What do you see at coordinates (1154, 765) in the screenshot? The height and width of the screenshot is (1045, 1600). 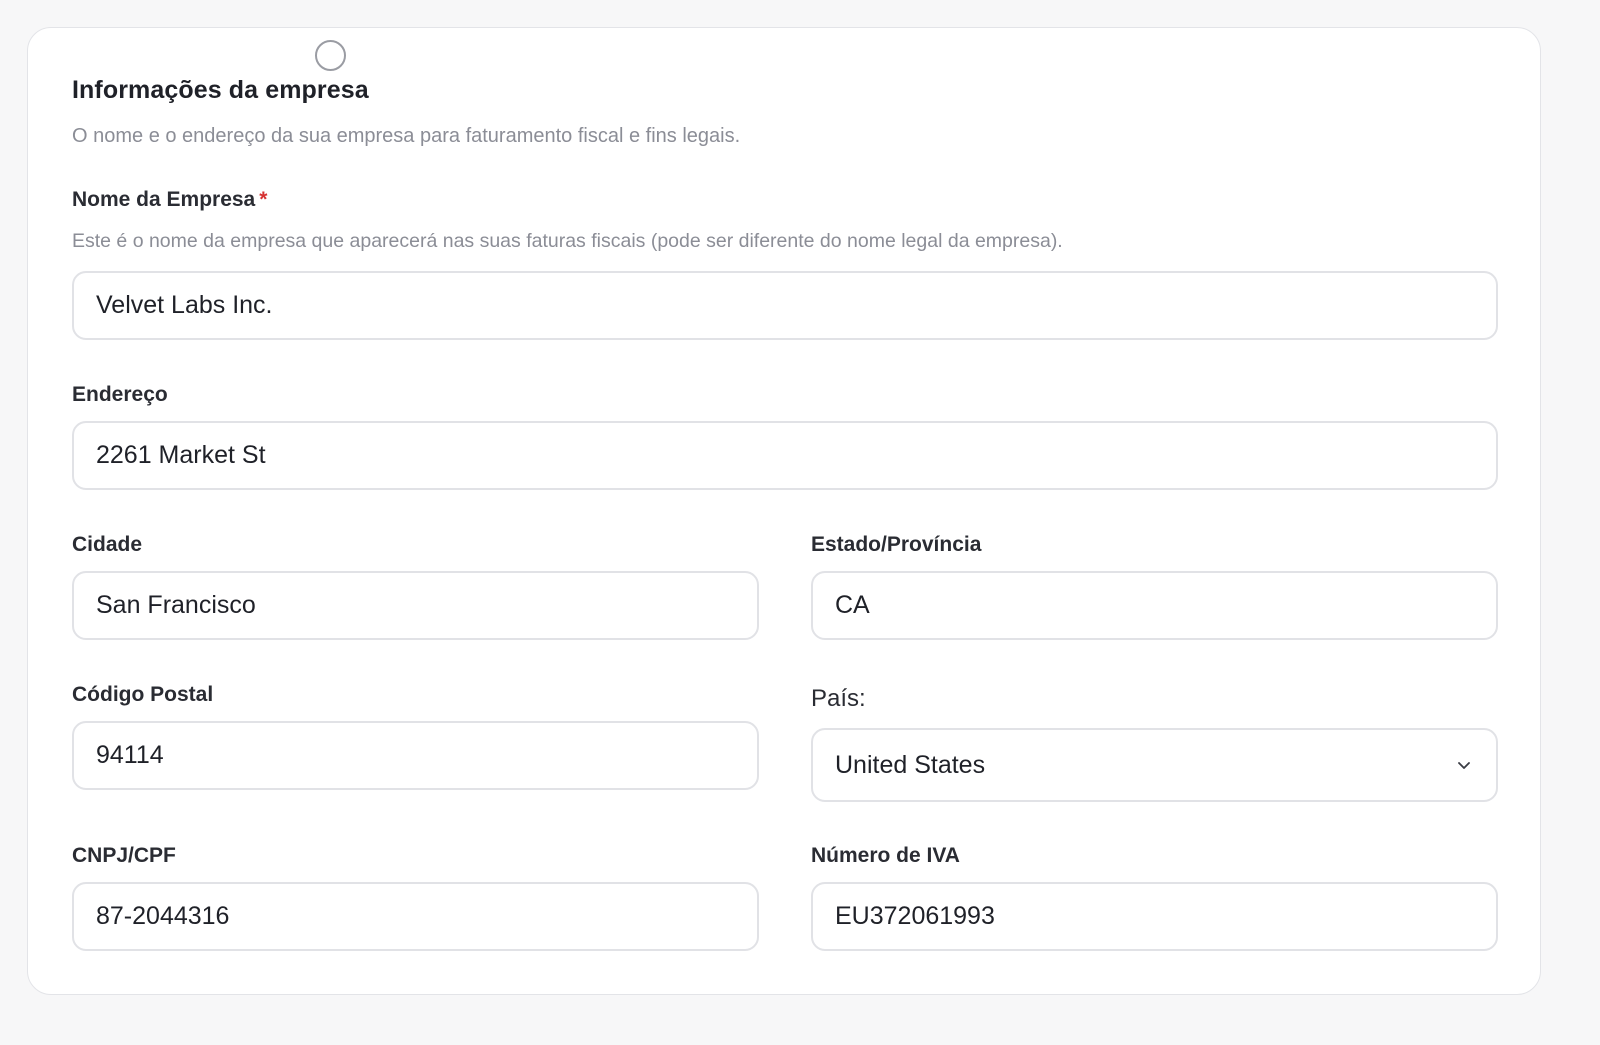 I see `country-select: United States` at bounding box center [1154, 765].